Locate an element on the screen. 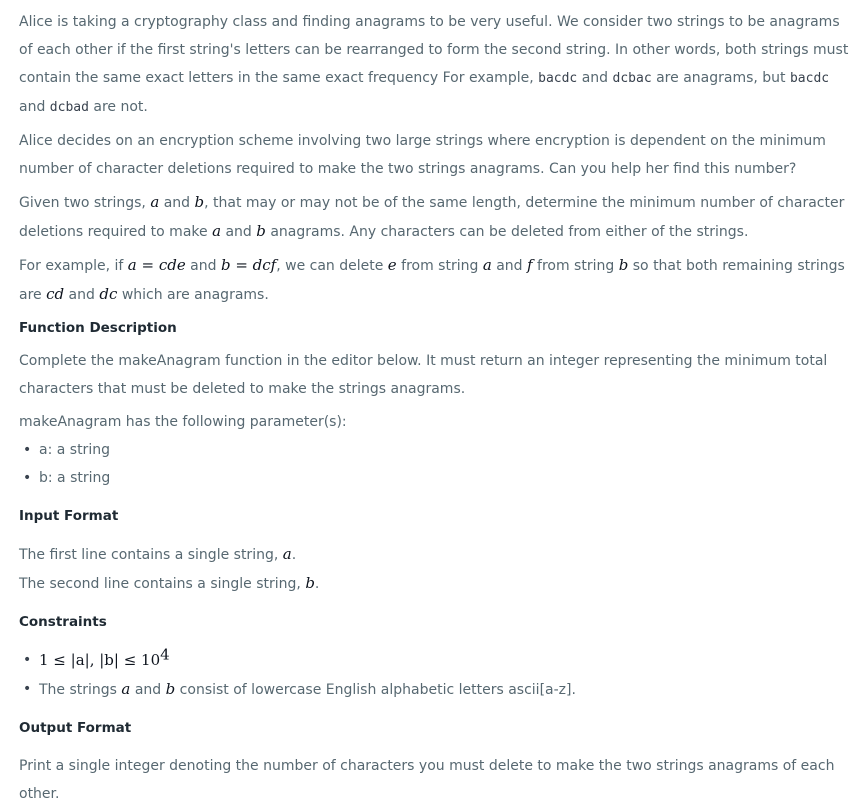 The height and width of the screenshot is (808, 862). code-example-3: bacdc is located at coordinates (809, 78).